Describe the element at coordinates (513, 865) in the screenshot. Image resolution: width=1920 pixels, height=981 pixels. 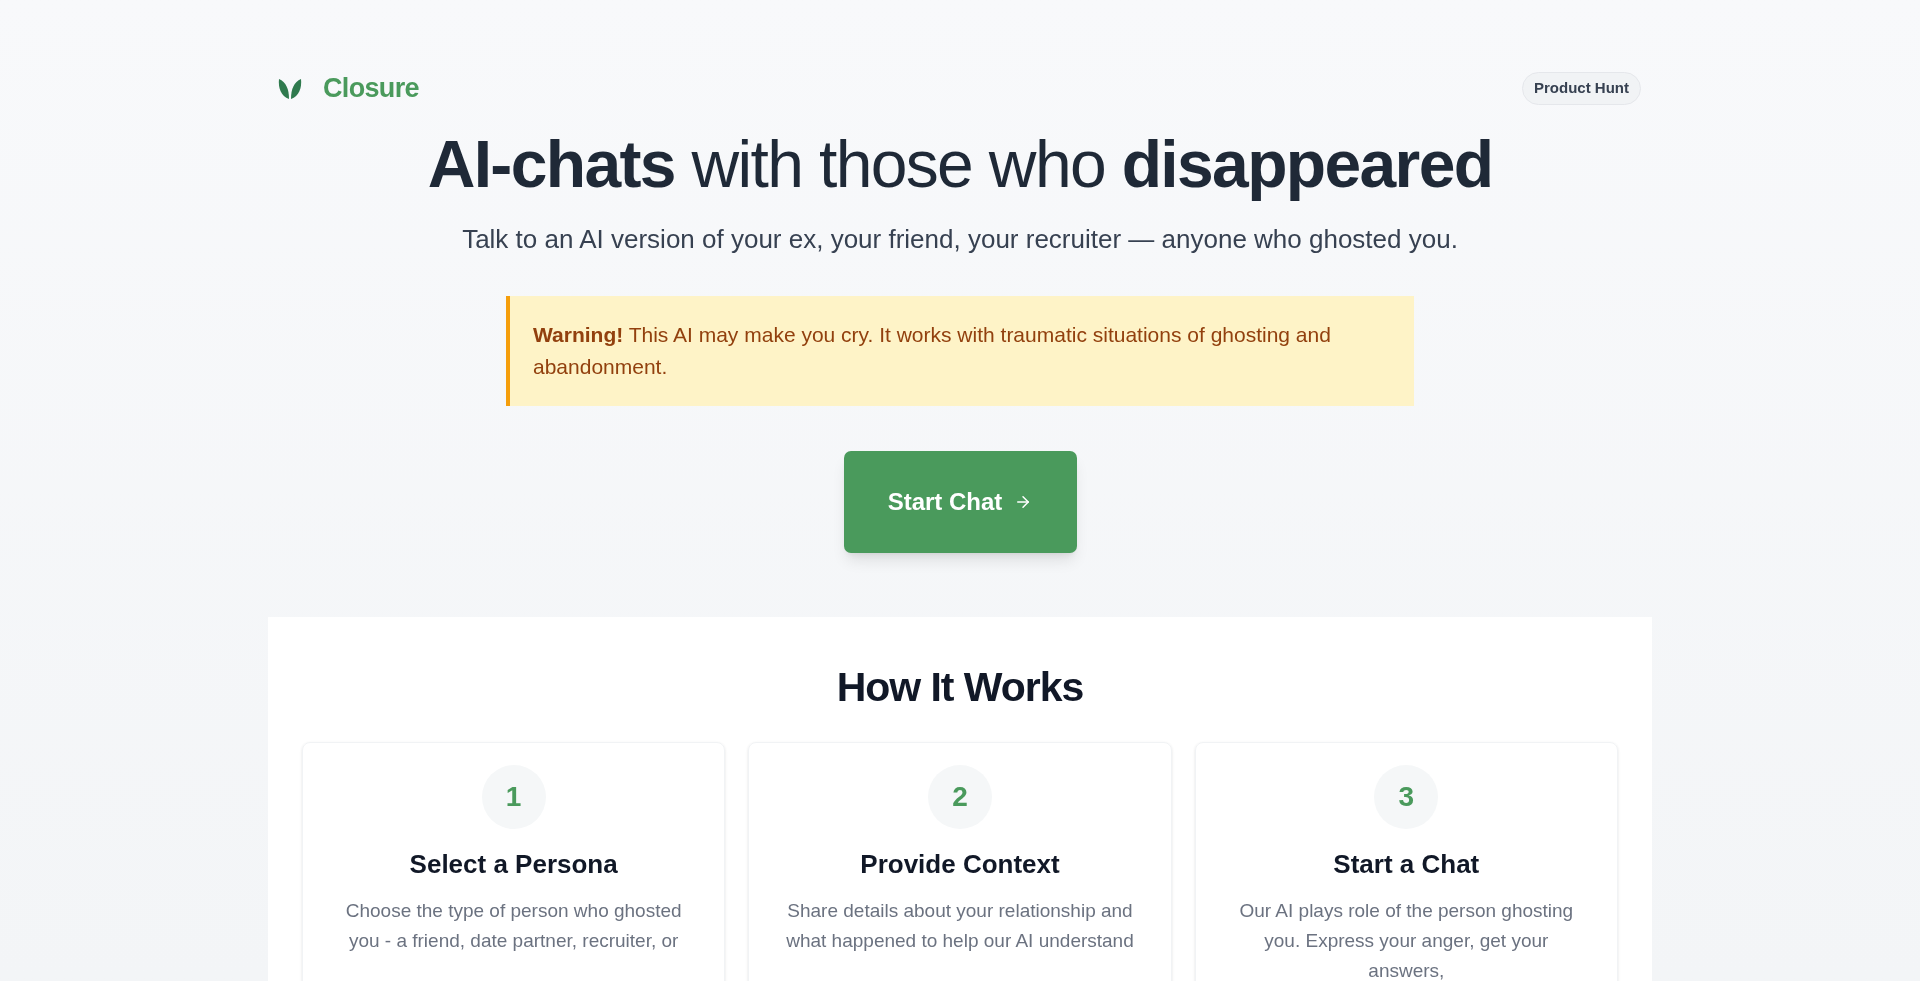
I see `step-title: Select a Persona` at that location.